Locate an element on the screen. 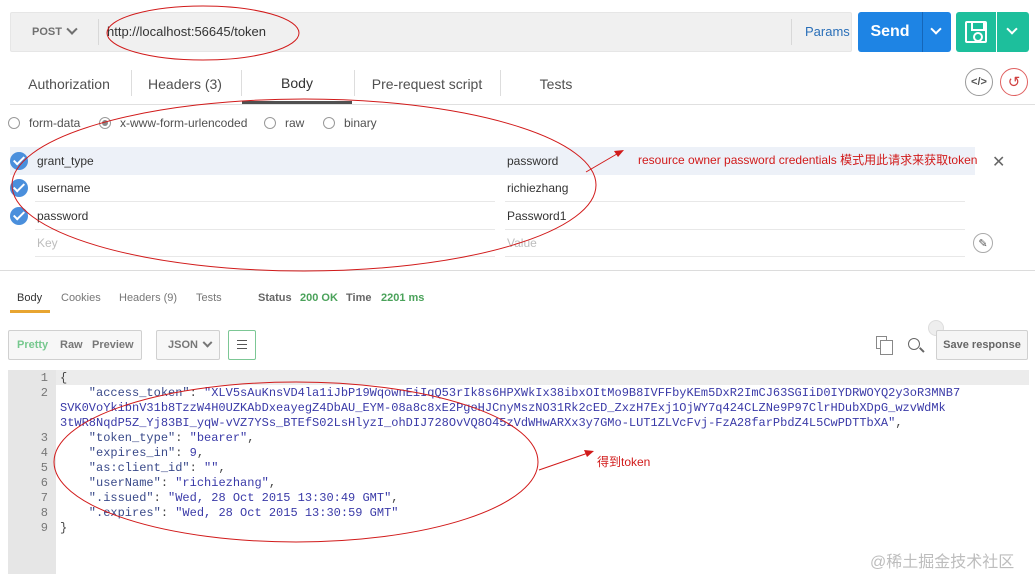 The image size is (1035, 574). row-value: richiezhang is located at coordinates (537, 188).